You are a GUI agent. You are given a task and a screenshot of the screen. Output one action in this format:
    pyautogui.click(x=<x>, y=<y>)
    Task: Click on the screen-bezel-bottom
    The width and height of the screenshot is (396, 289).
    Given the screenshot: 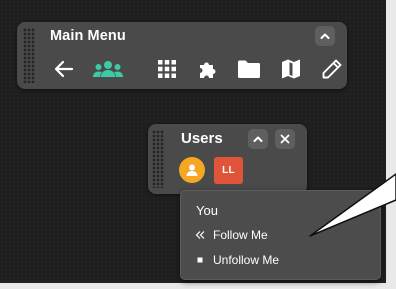 What is the action you would take?
    pyautogui.click(x=198, y=286)
    